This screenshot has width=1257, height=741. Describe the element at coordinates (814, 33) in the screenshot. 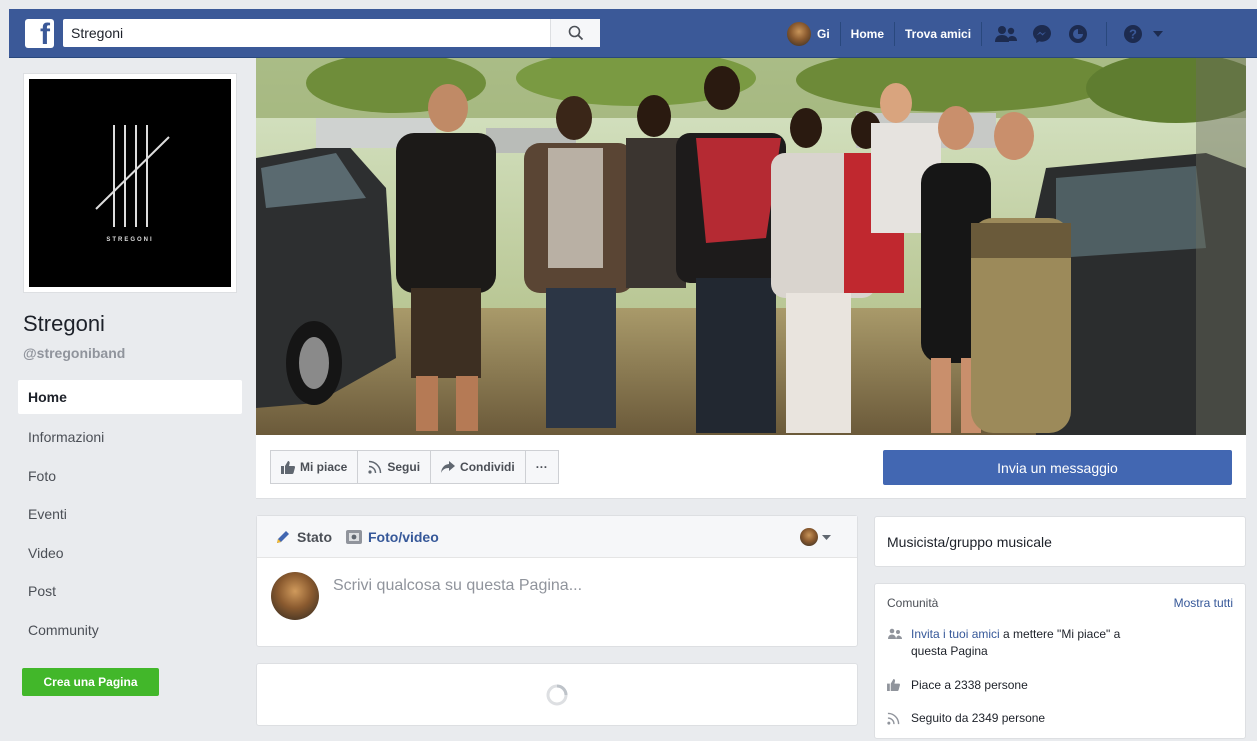

I see `profile-link: Gi` at that location.